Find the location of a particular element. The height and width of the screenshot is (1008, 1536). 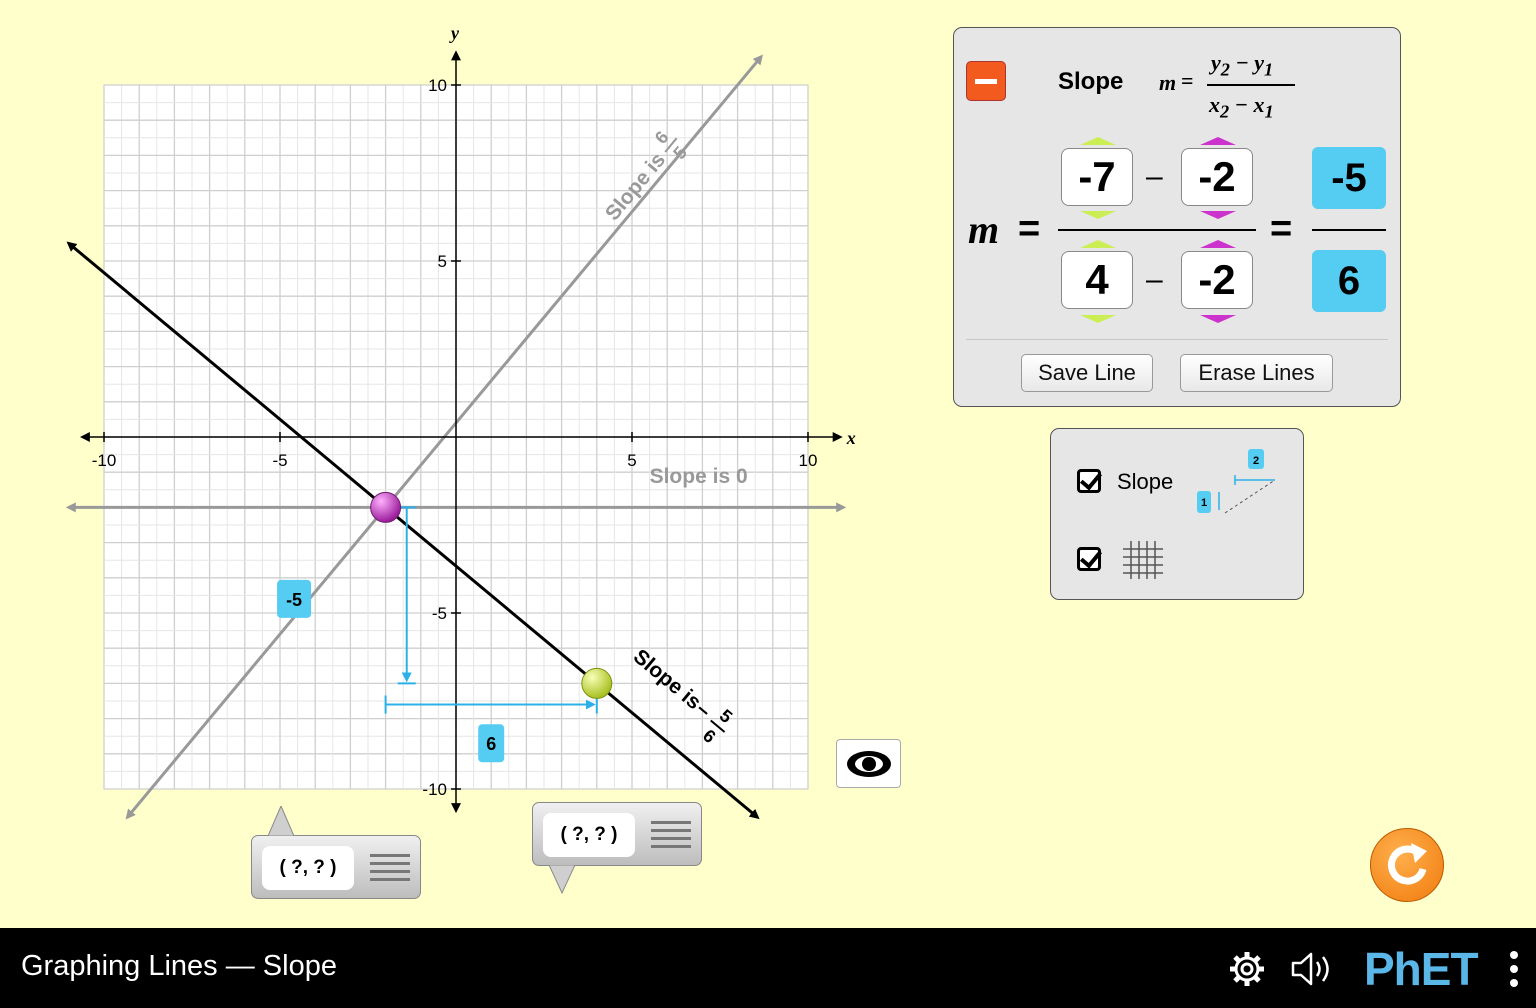

x2-decrement is located at coordinates (1098, 319).